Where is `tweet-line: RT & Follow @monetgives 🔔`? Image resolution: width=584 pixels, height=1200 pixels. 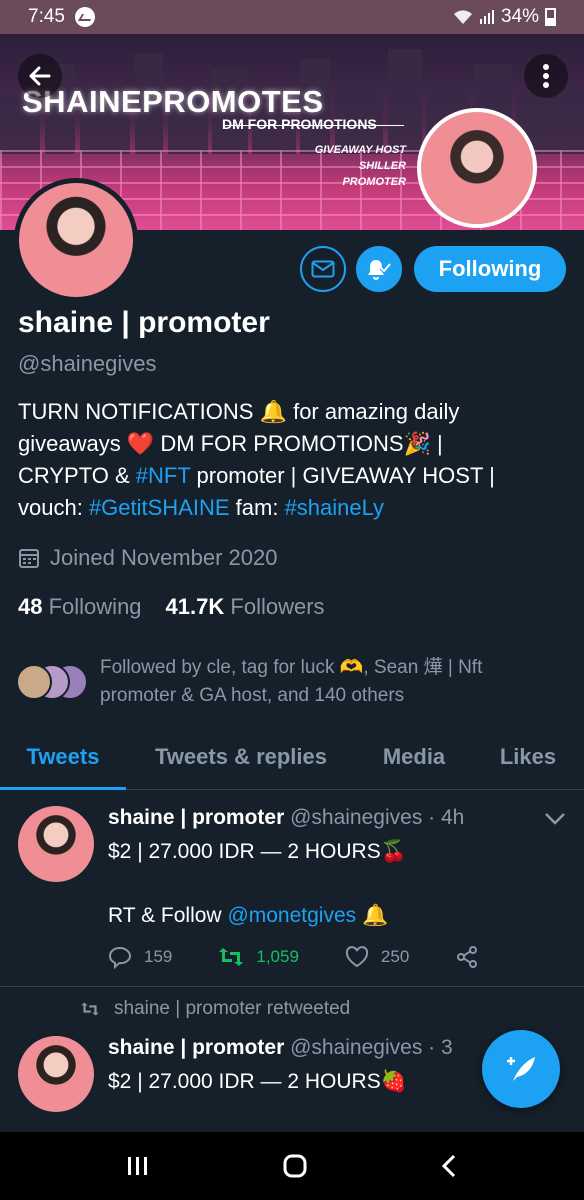 tweet-line: RT & Follow @monetgives 🔔 is located at coordinates (257, 916).